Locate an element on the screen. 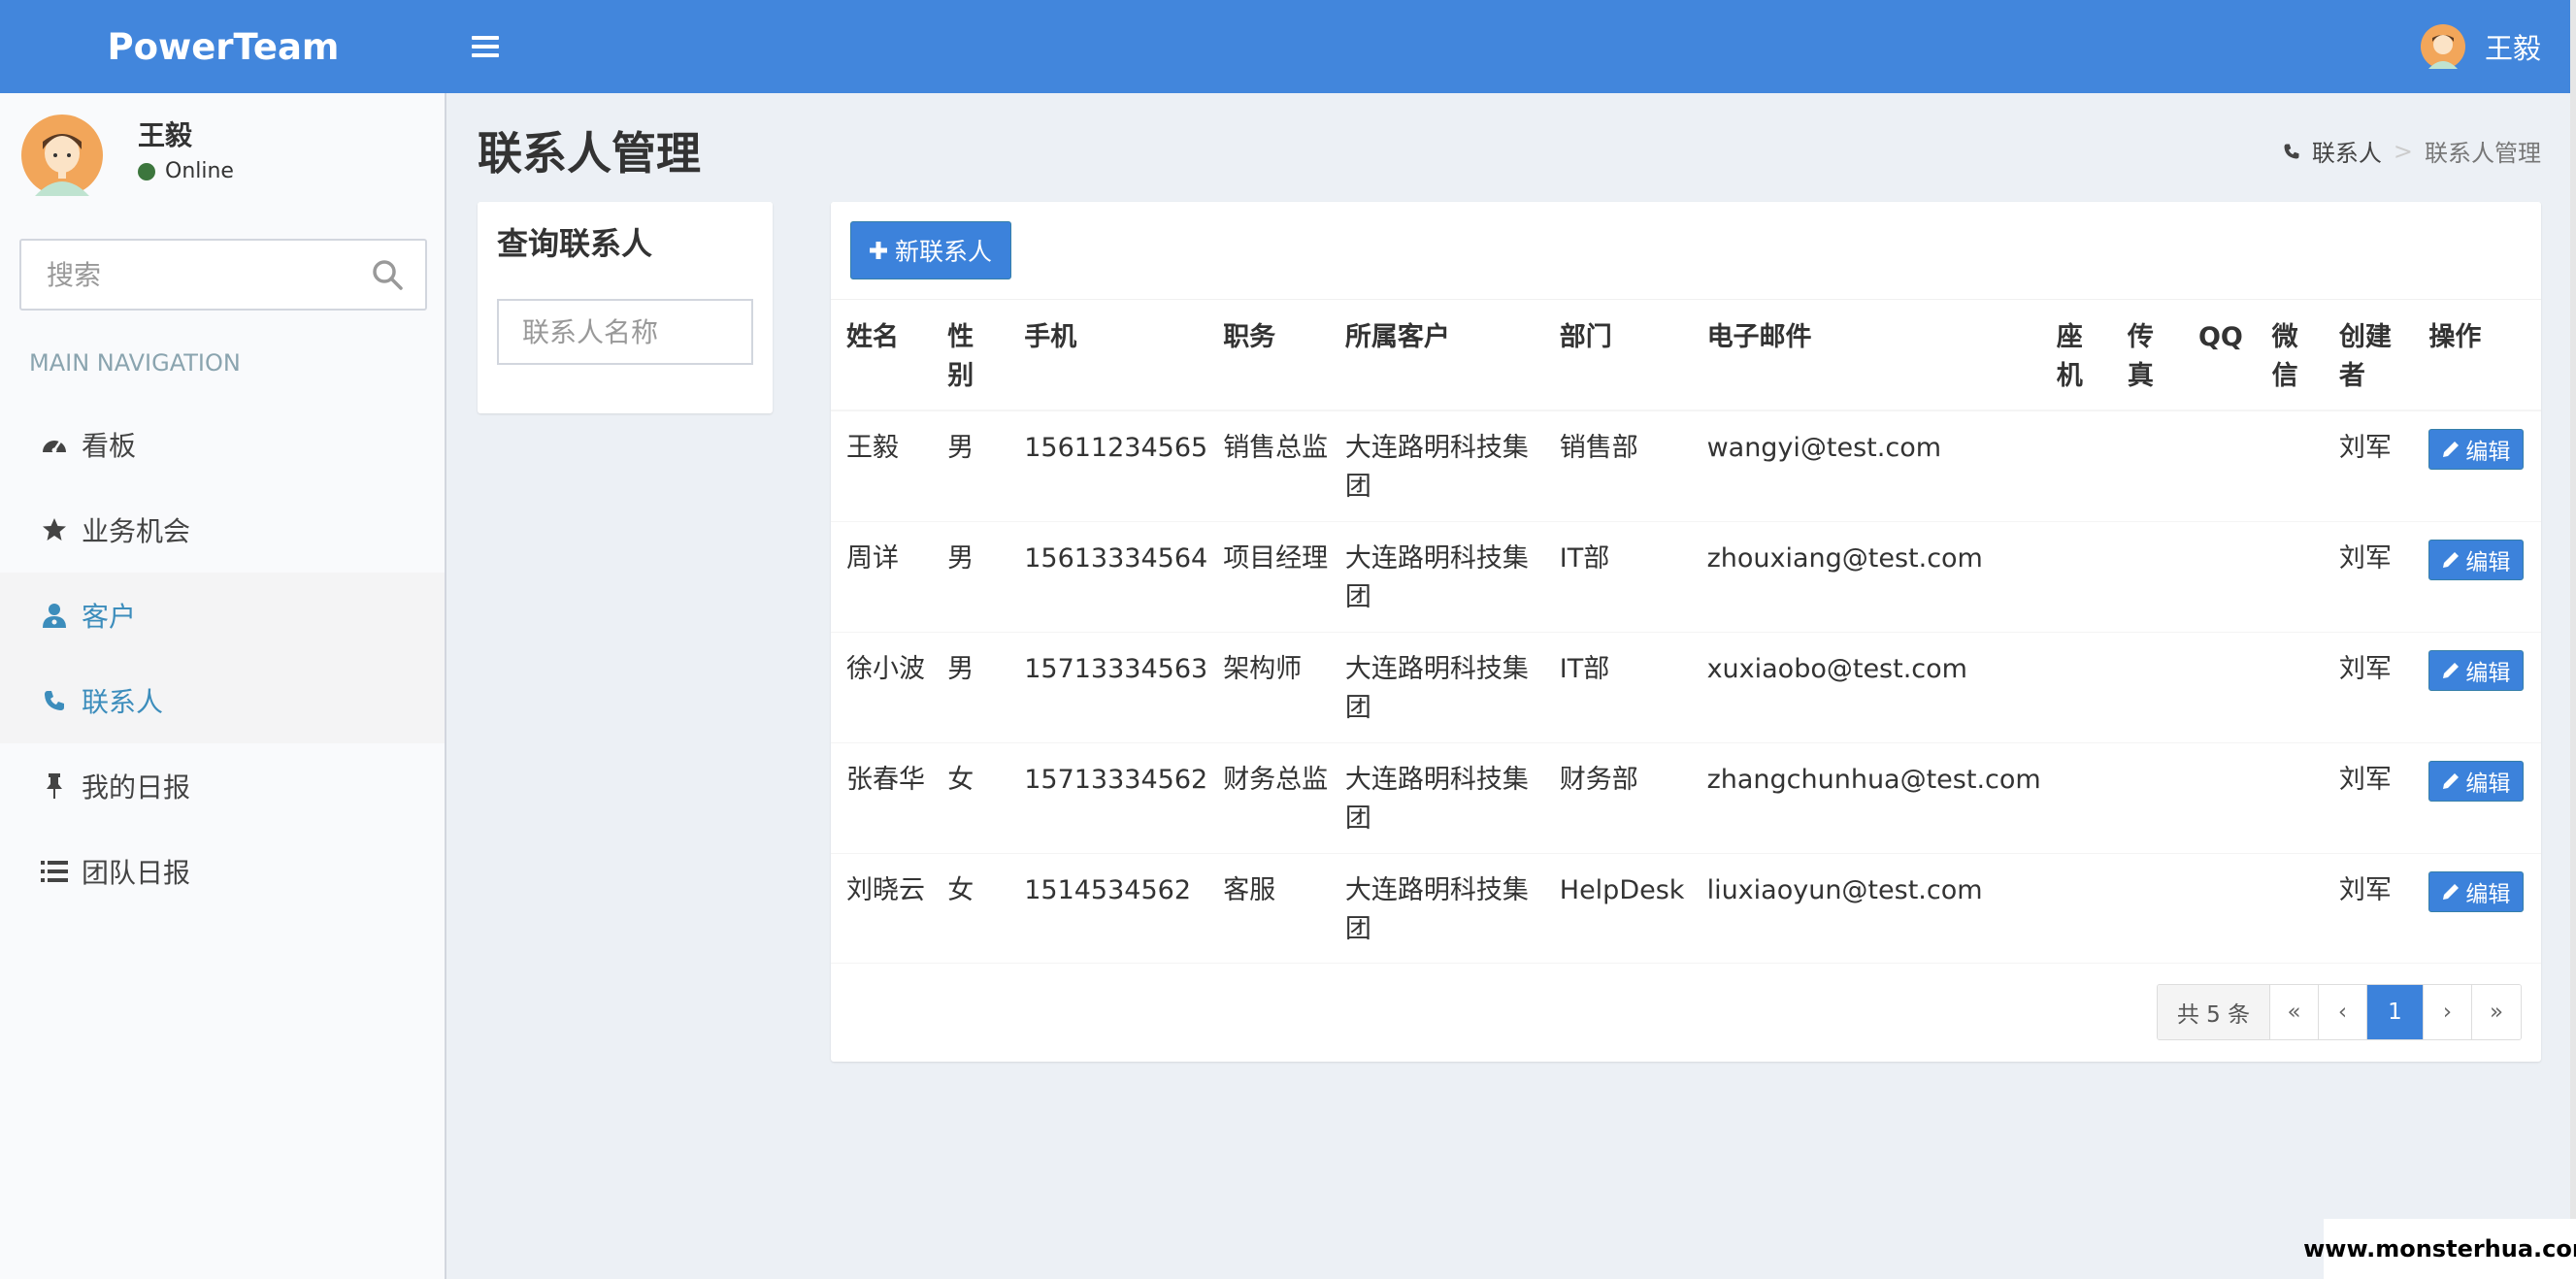 The height and width of the screenshot is (1279, 2576). cell-mobile: 15713334562 is located at coordinates (1108, 797).